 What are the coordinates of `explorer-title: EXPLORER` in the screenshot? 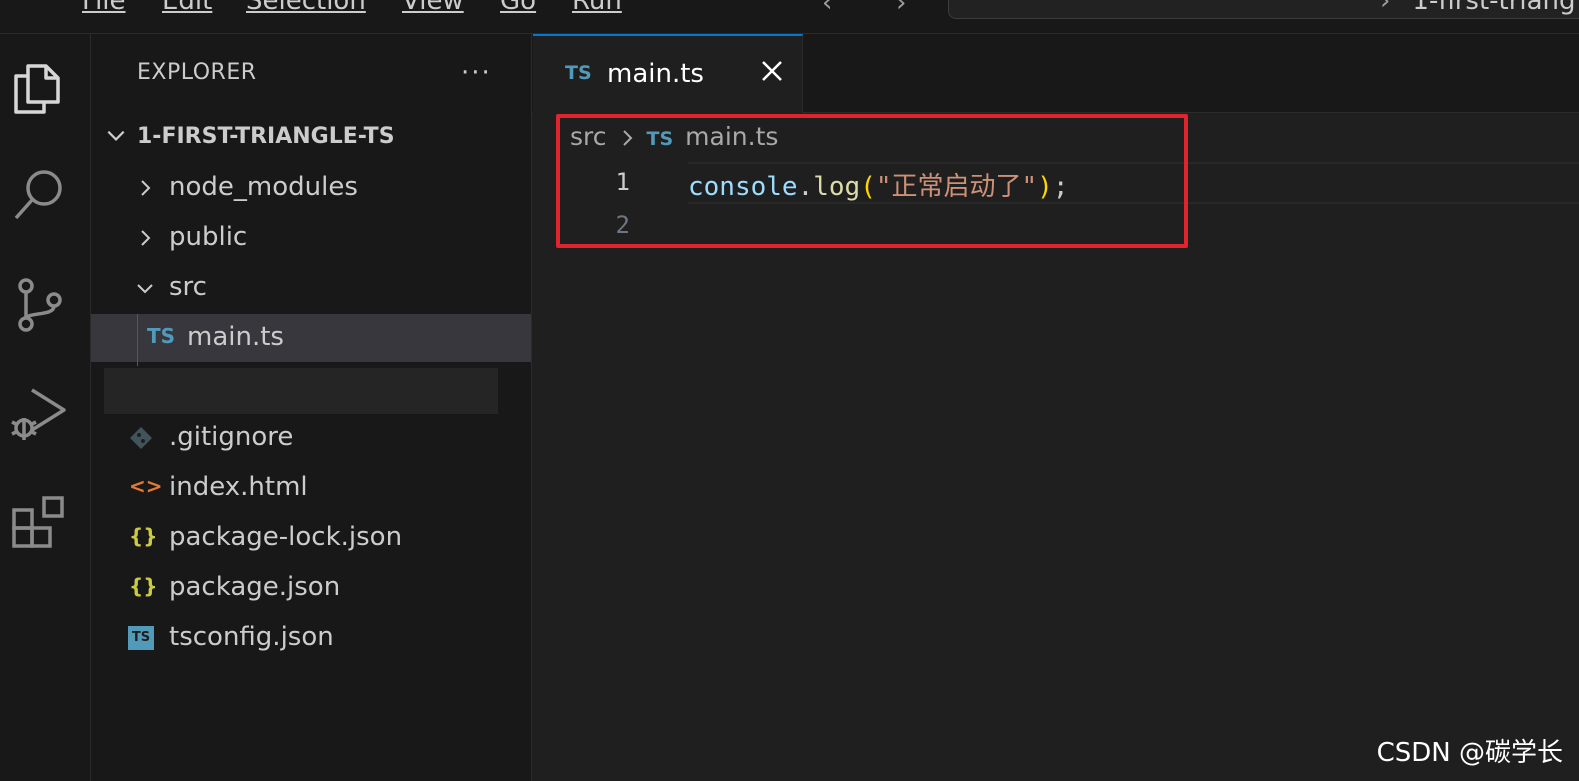 It's located at (197, 72).